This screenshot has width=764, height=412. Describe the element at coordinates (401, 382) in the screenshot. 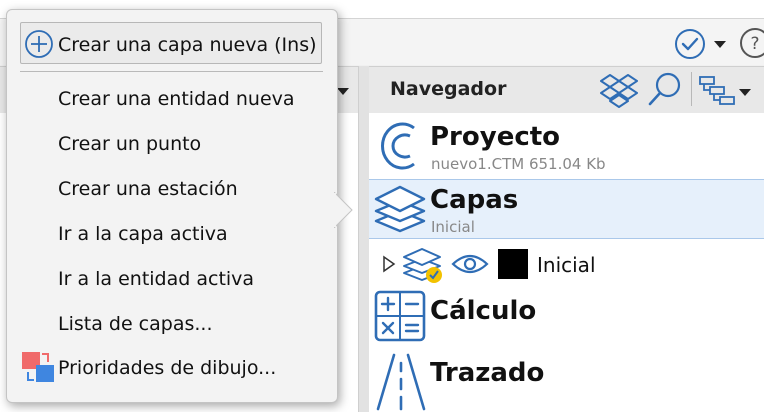

I see `road-icon` at that location.